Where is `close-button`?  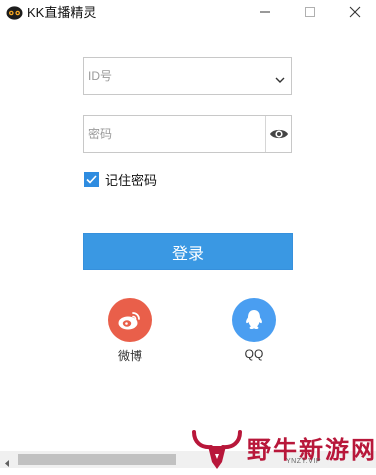
close-button is located at coordinates (355, 12).